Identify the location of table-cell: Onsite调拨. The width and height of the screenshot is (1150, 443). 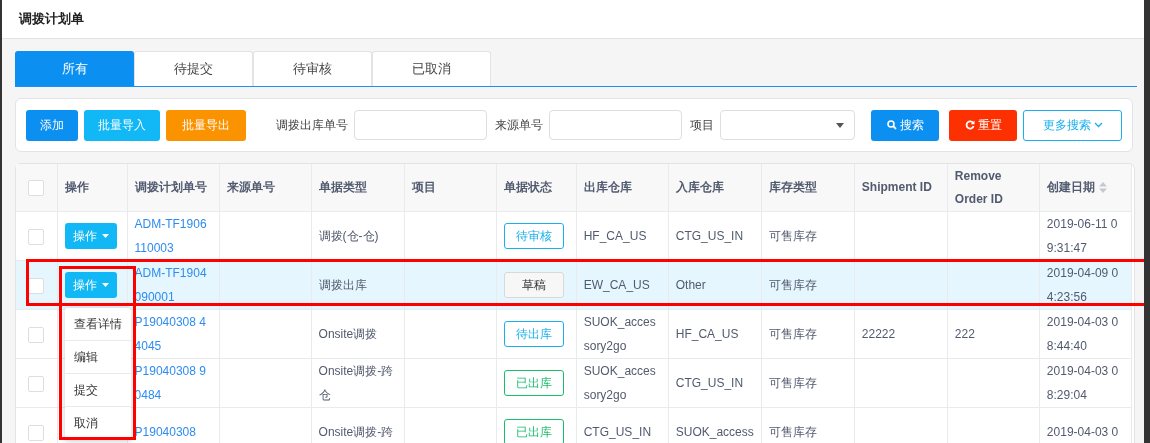
(348, 334).